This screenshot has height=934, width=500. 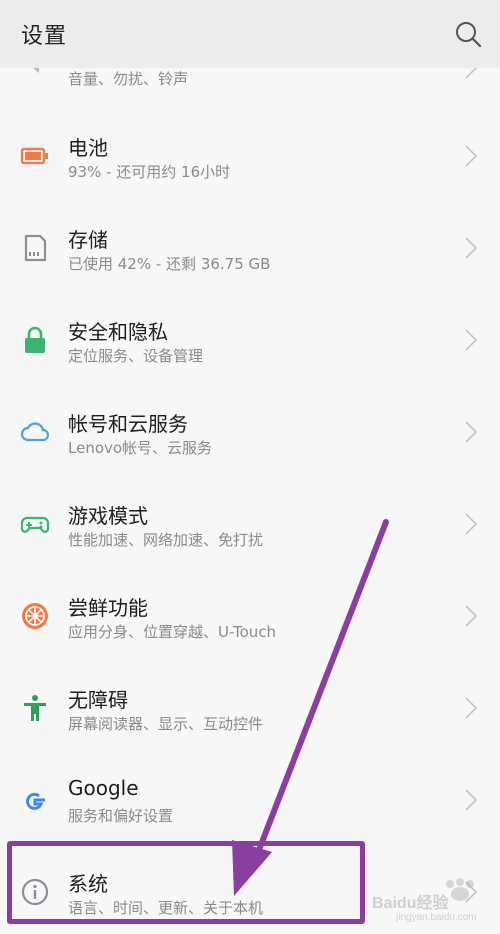 I want to click on battery-icon, so click(x=35, y=156).